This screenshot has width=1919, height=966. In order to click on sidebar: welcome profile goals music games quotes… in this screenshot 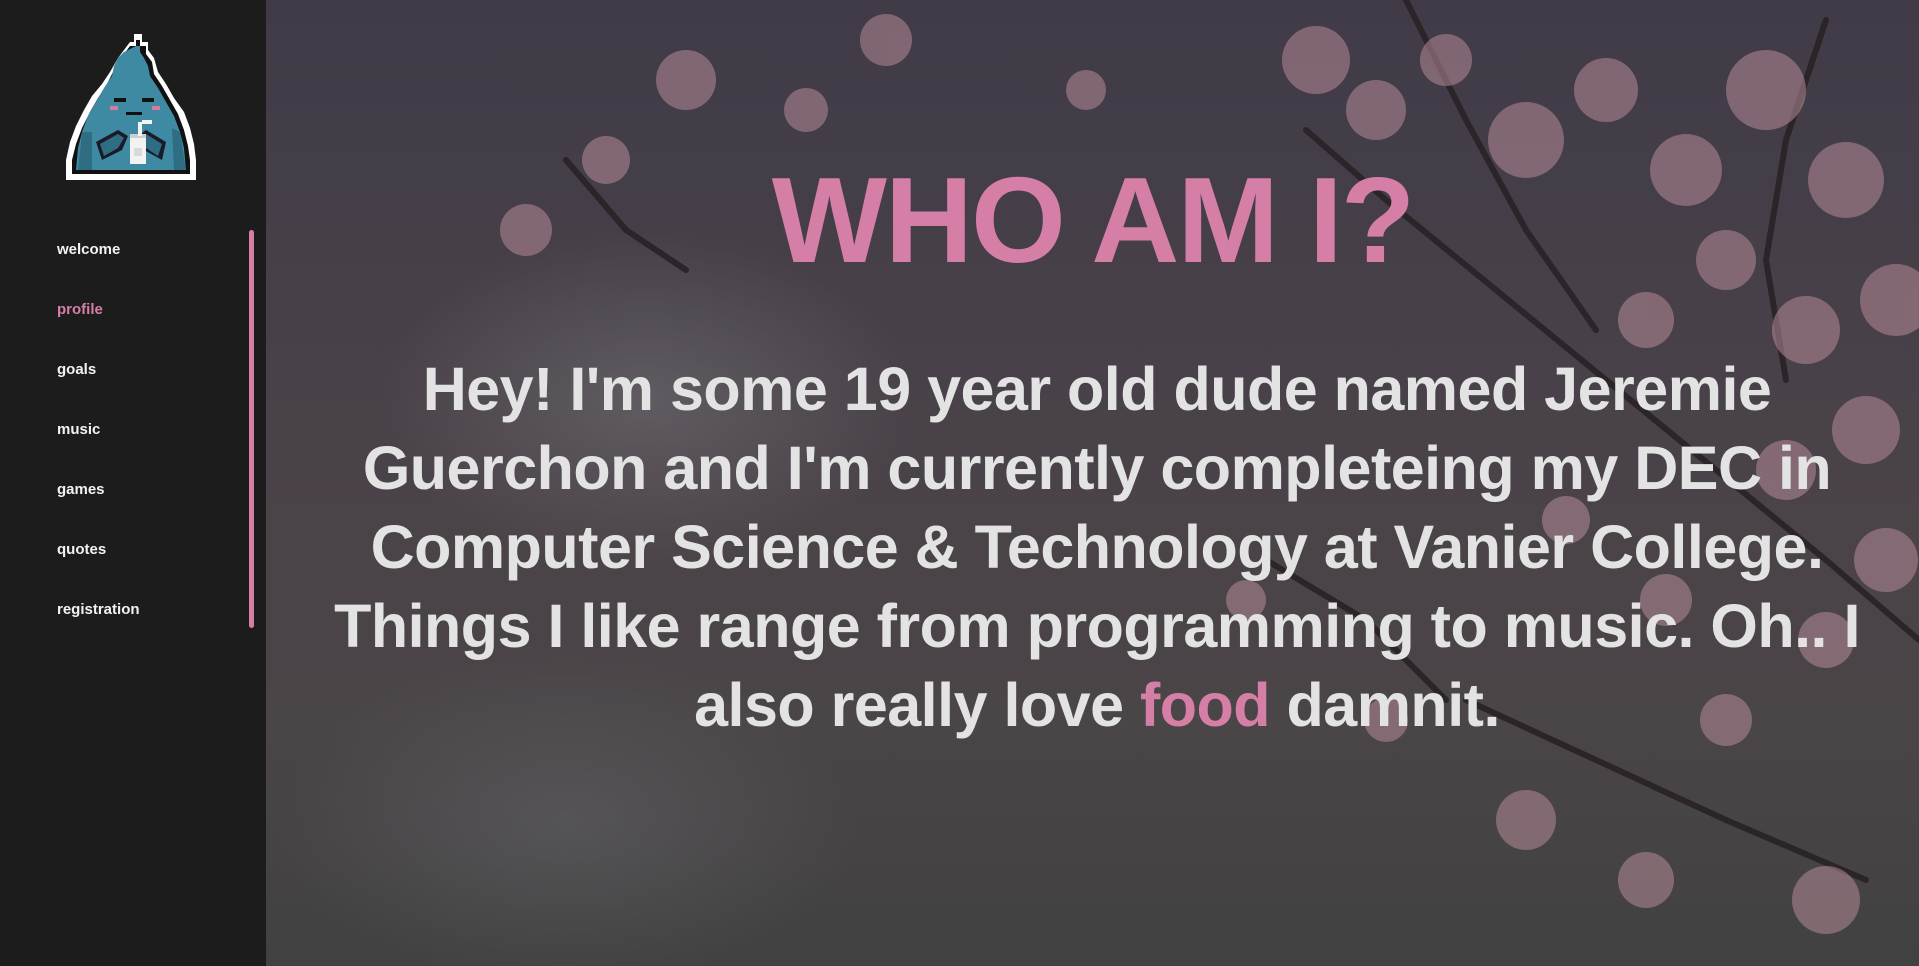, I will do `click(133, 483)`.